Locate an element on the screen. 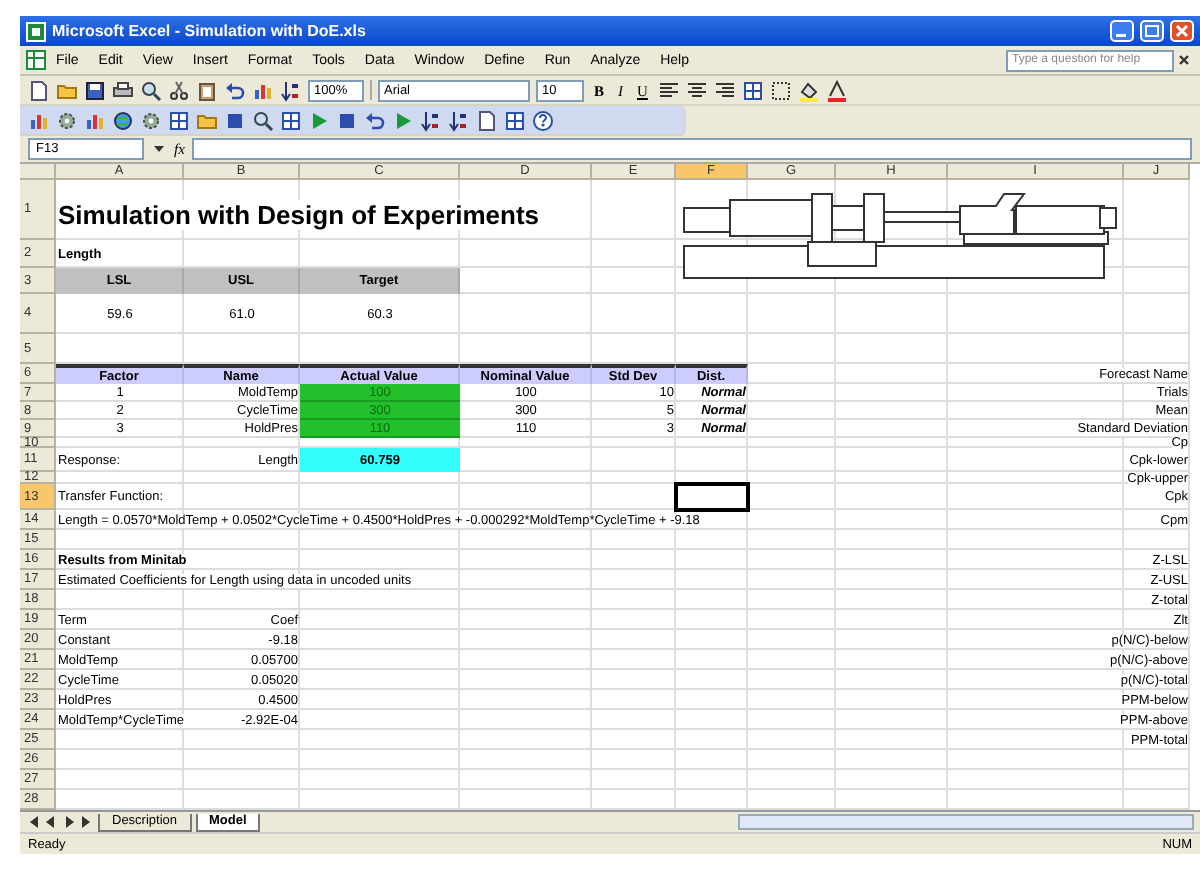 The height and width of the screenshot is (870, 1200). clipboard-icon is located at coordinates (207, 90).